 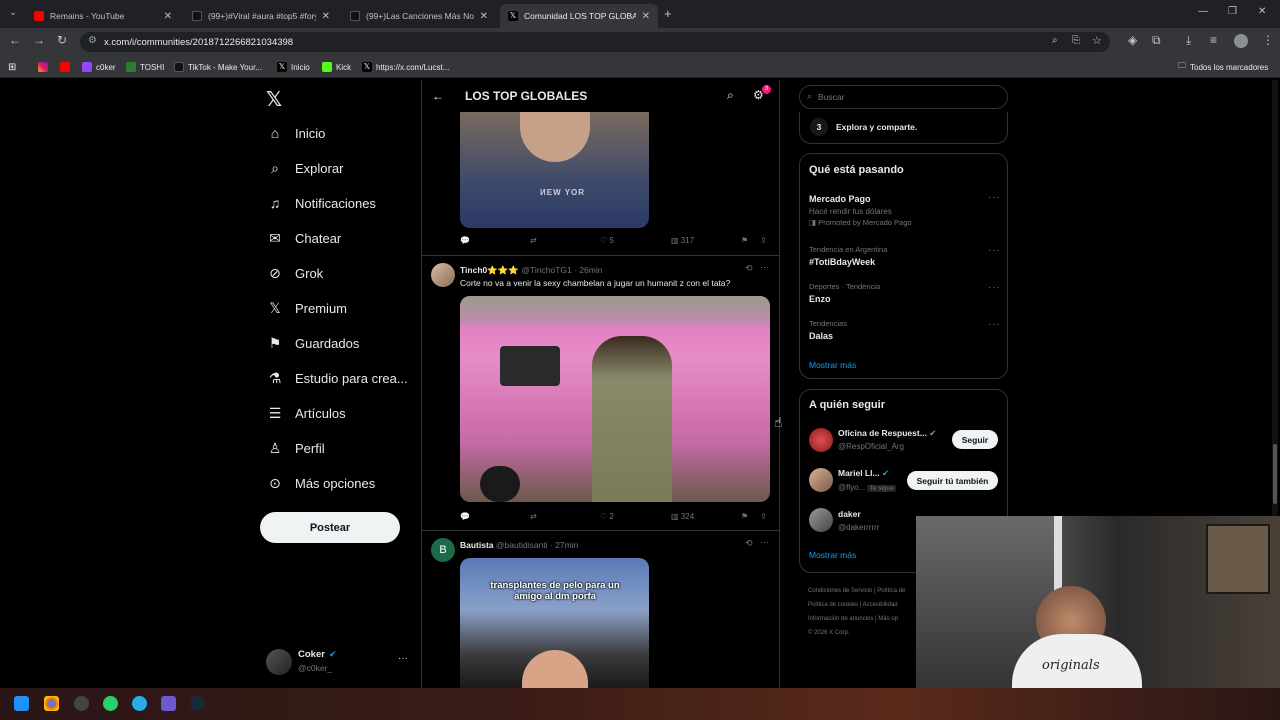 What do you see at coordinates (306, 413) in the screenshot?
I see `sidebar-item-articulos: ☰ Artículos` at bounding box center [306, 413].